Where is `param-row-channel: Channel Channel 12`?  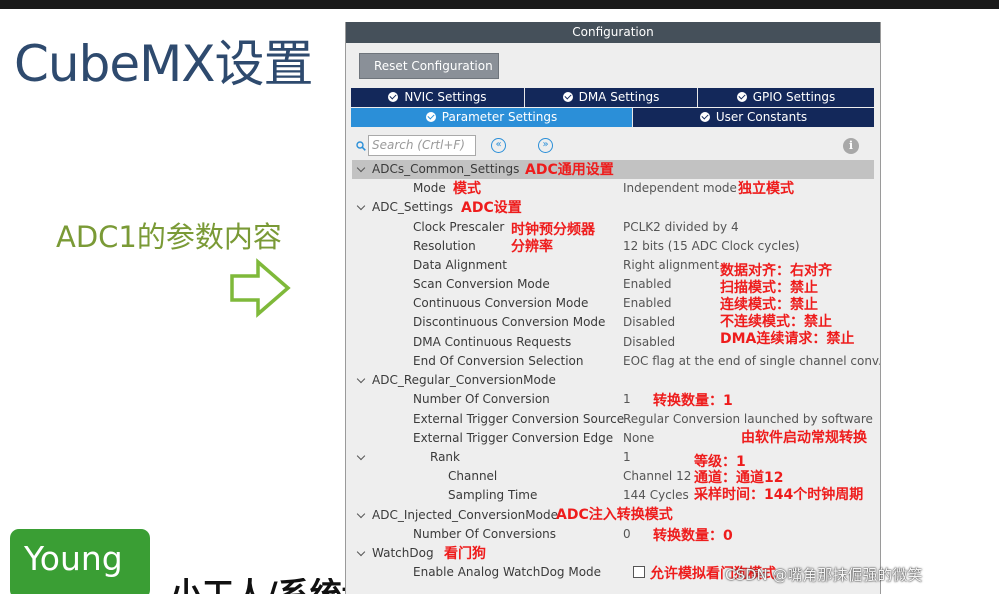
param-row-channel: Channel Channel 12 is located at coordinates (613, 476).